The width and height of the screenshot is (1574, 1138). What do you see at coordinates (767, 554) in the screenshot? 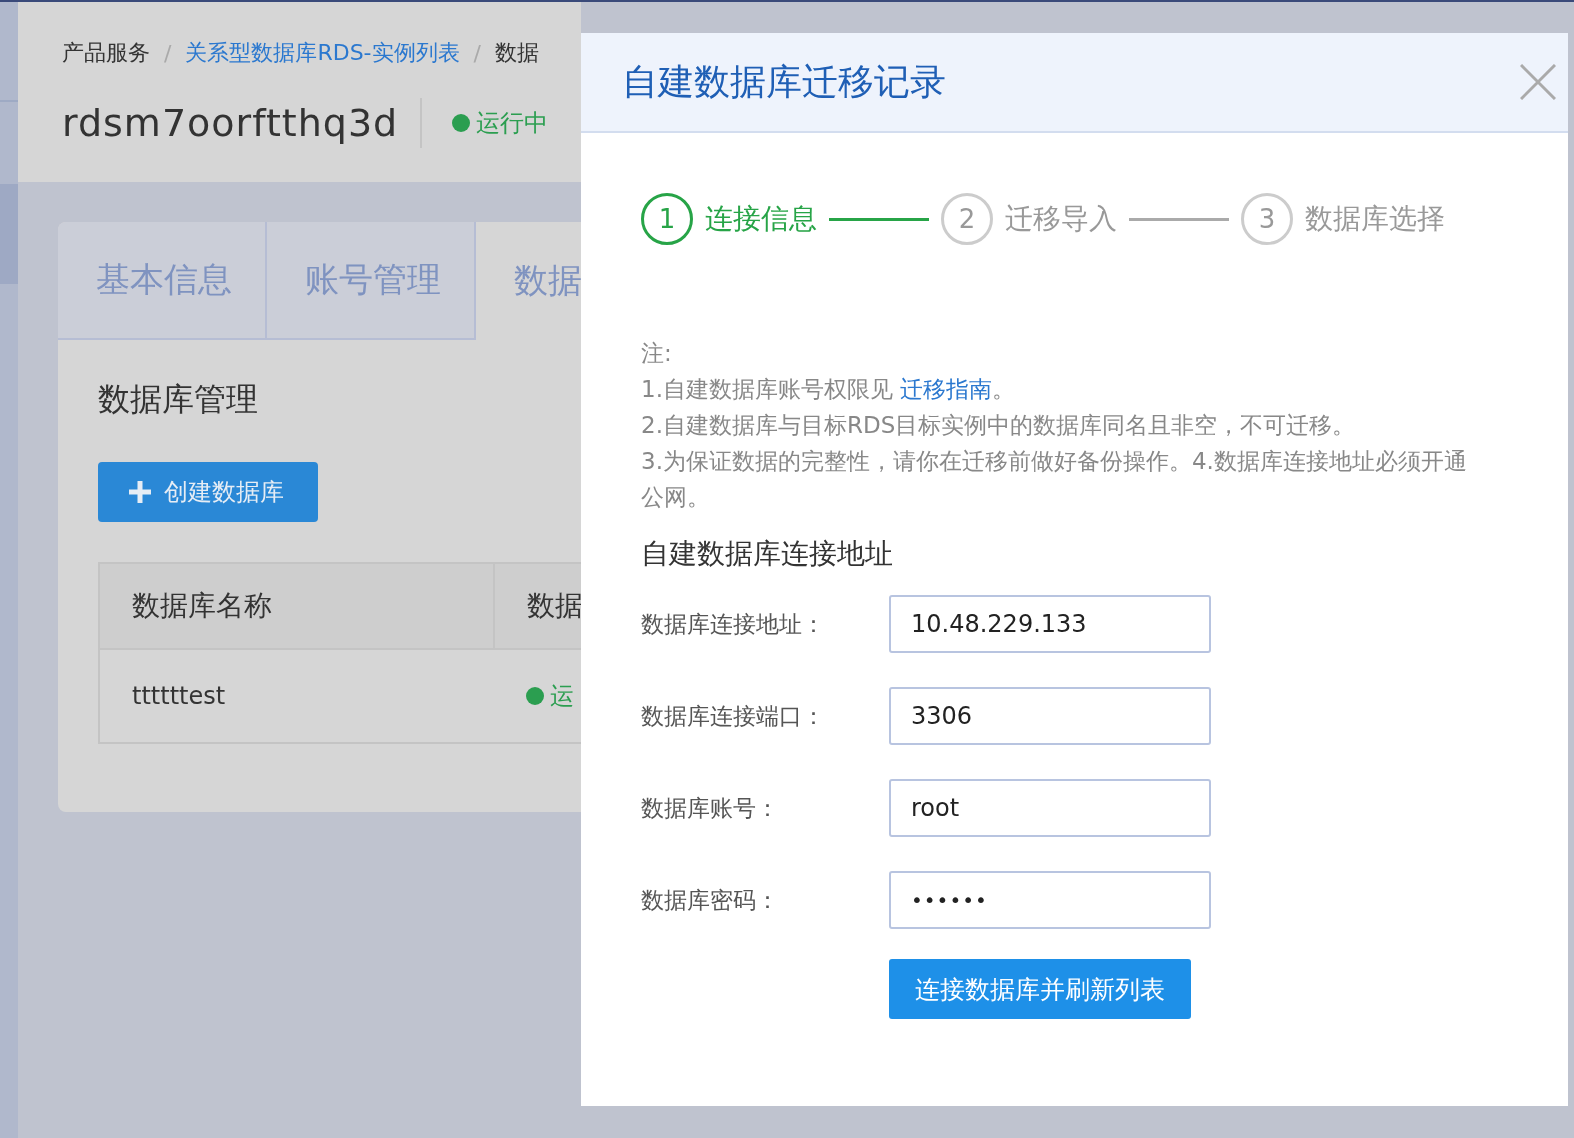
I see `form-title: 自建数据库连接地址` at bounding box center [767, 554].